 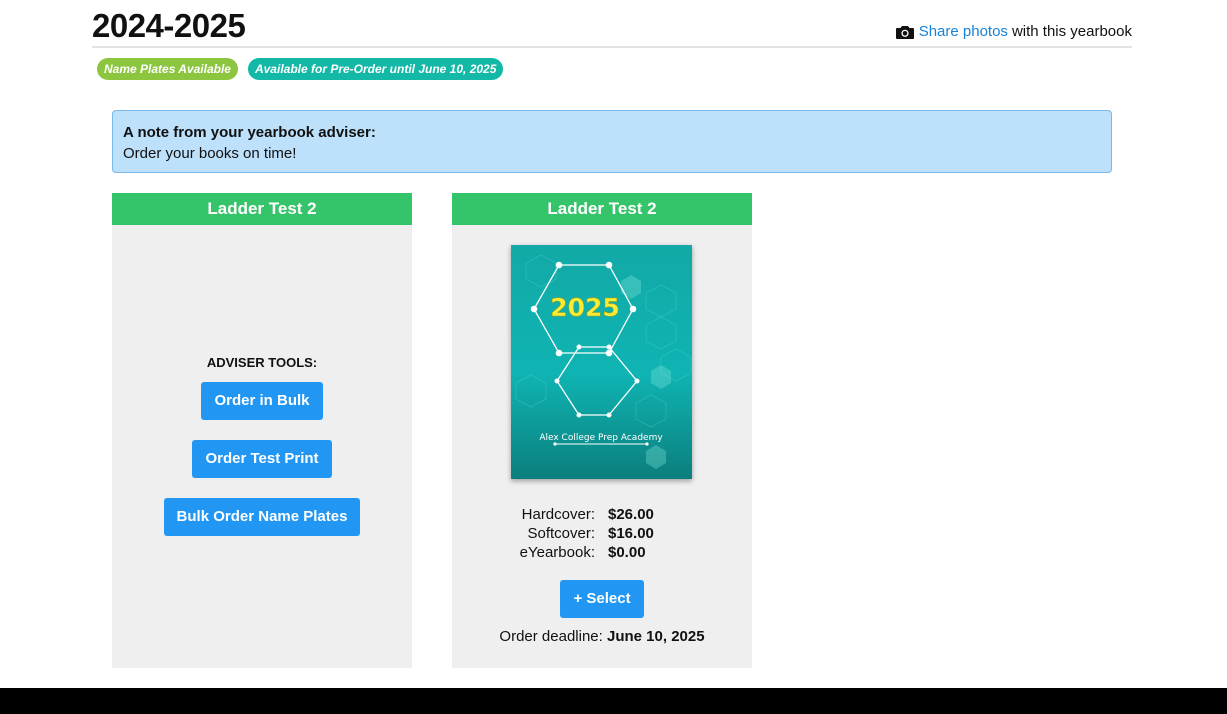 I want to click on page-footer, so click(x=613, y=701).